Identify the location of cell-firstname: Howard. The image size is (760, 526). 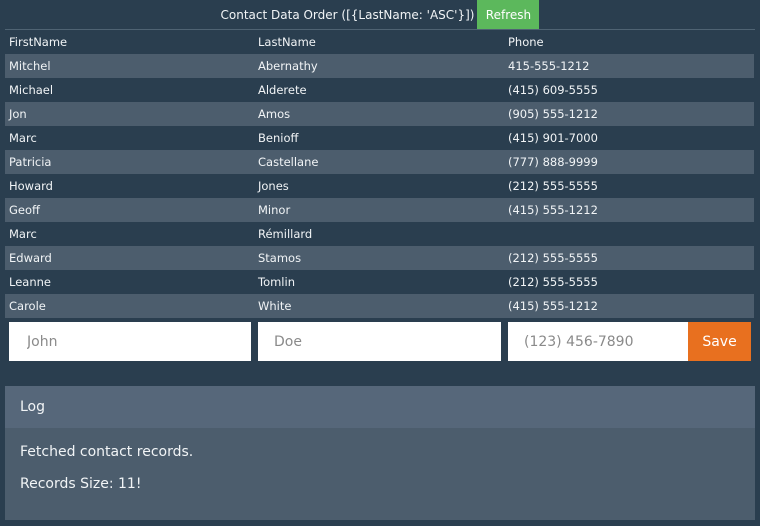
(31, 186).